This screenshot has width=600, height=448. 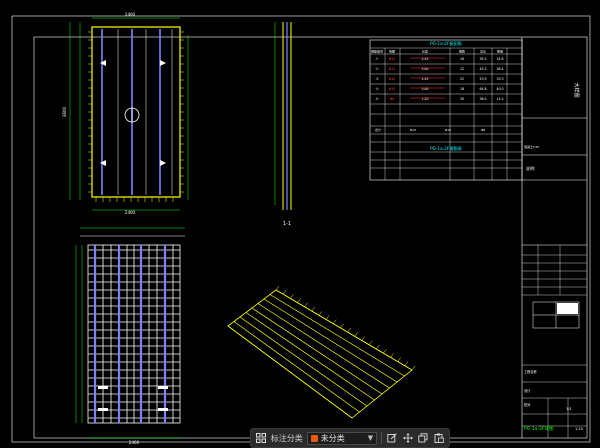 I want to click on scale-text: 1:20, so click(x=579, y=429).